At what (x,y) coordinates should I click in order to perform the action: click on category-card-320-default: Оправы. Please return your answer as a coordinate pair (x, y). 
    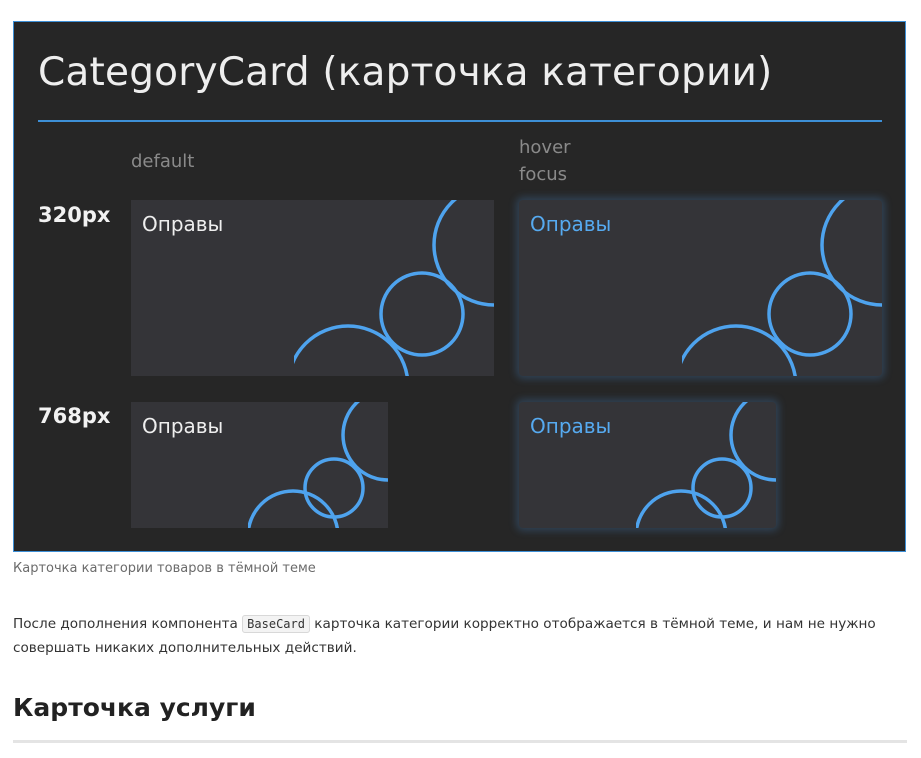
    Looking at the image, I should click on (312, 288).